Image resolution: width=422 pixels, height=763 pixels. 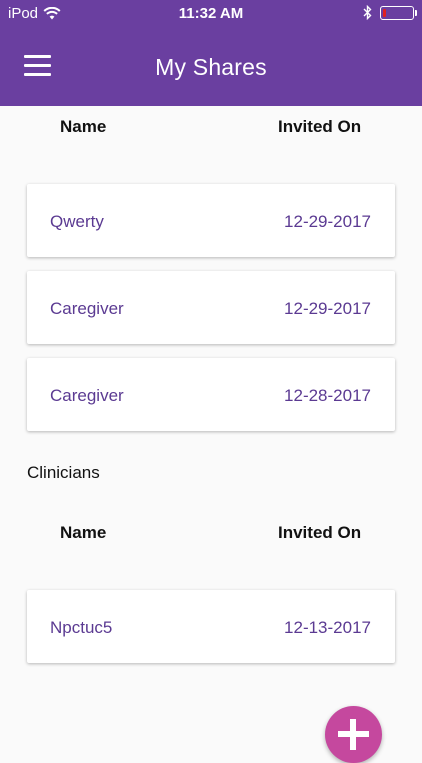 What do you see at coordinates (353, 734) in the screenshot?
I see `add-share-button` at bounding box center [353, 734].